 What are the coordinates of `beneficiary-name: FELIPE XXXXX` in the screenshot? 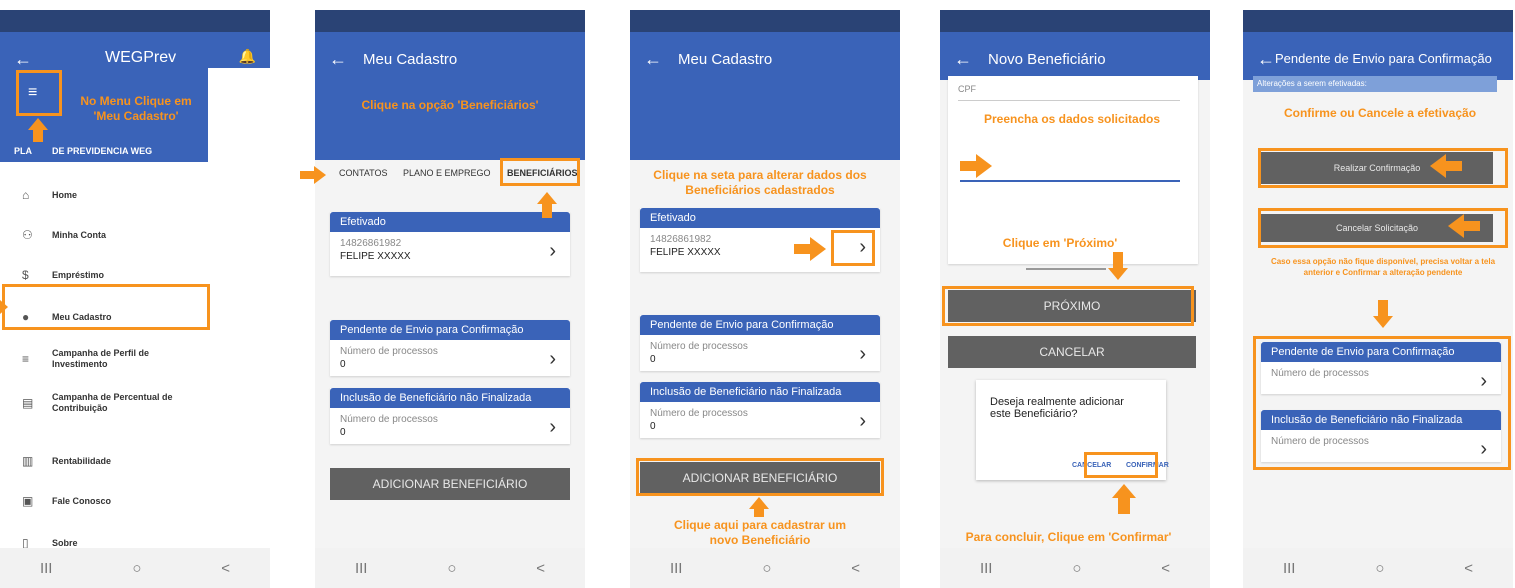 It's located at (375, 256).